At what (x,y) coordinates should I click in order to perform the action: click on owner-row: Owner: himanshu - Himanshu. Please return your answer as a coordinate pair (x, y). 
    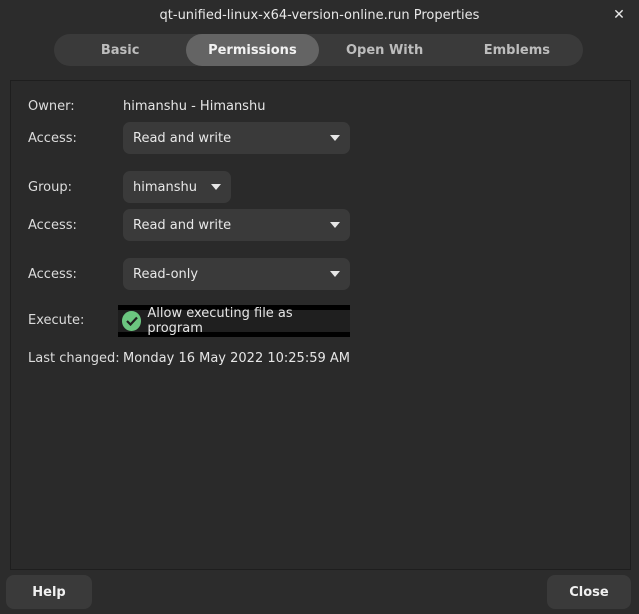
    Looking at the image, I should click on (146, 106).